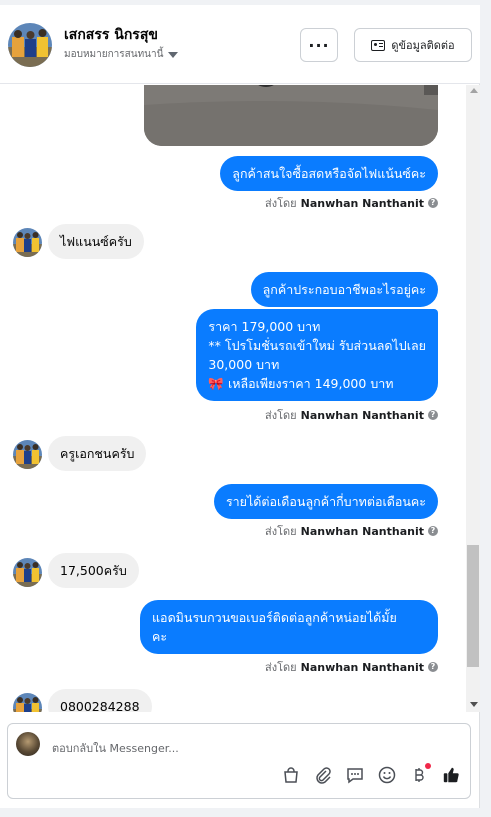 The width and height of the screenshot is (491, 817). Describe the element at coordinates (378, 45) in the screenshot. I see `contact-card-icon` at that location.